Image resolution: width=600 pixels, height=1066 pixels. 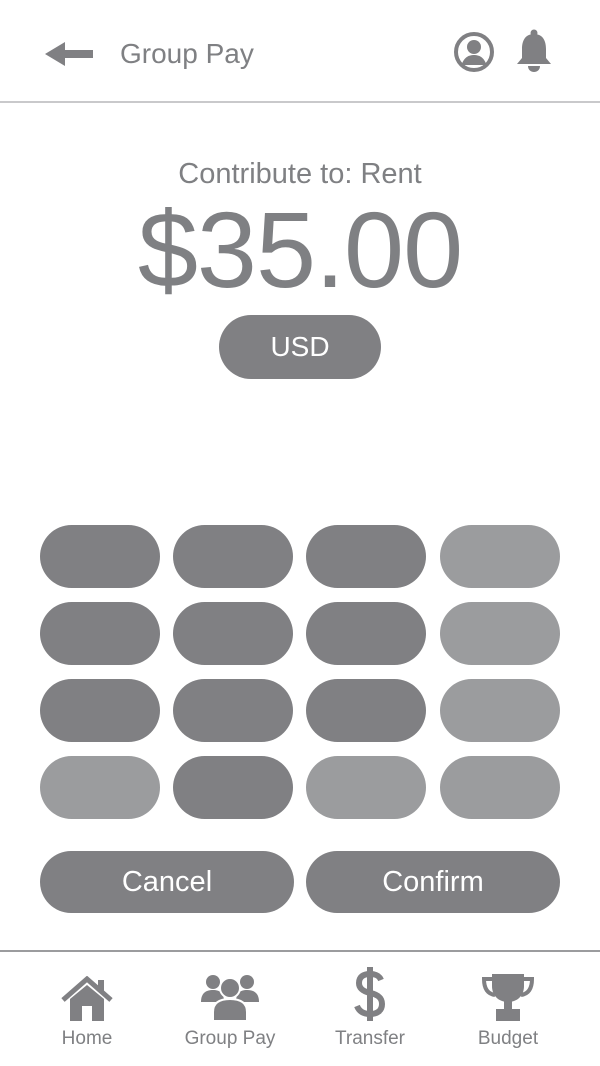 I want to click on app-header: Group Pay, so click(x=300, y=51).